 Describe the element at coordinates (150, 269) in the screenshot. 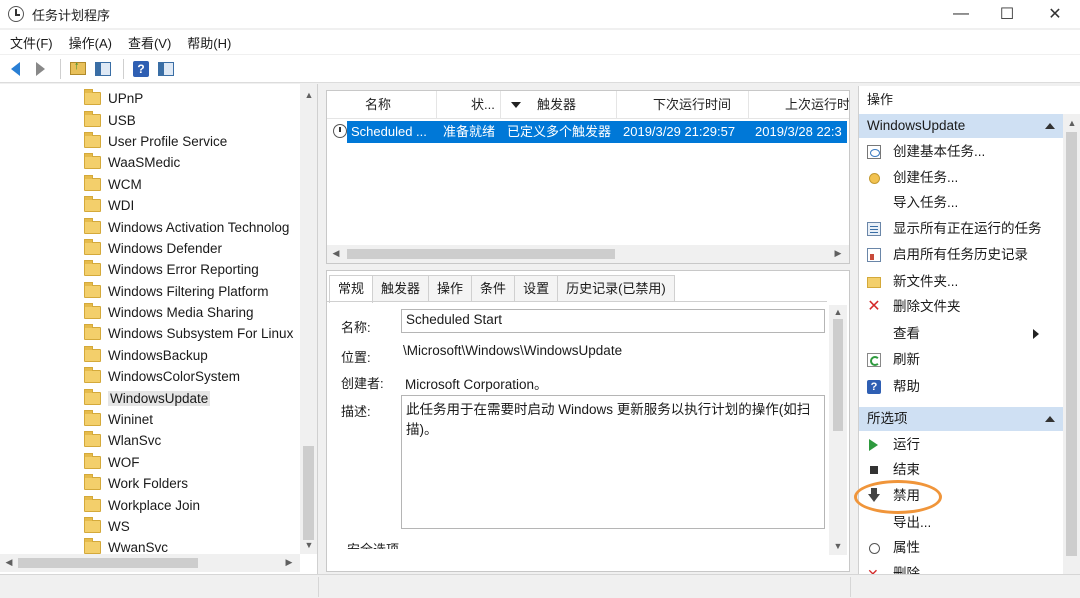

I see `tree-item: Windows Error Reporting` at that location.